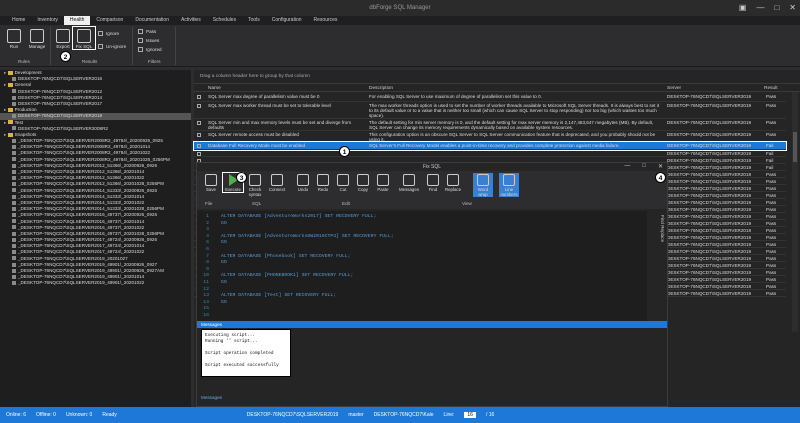  I want to click on tab-tools: Tools, so click(254, 20).